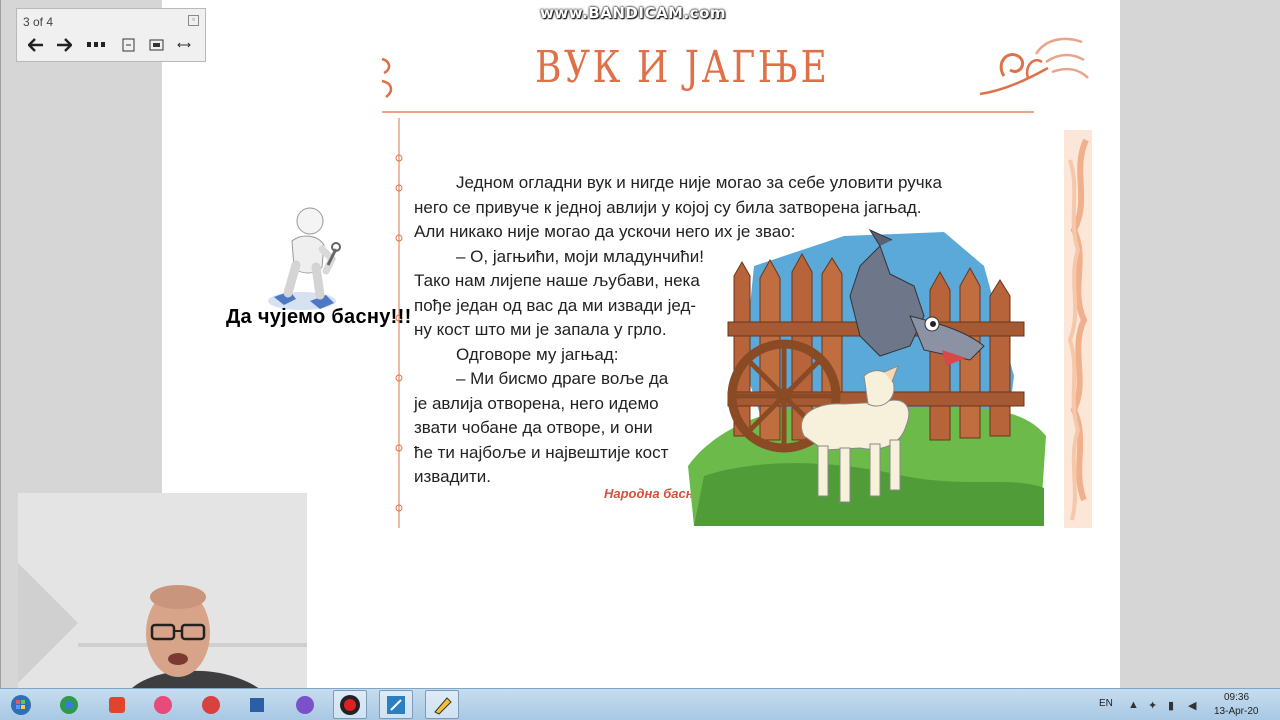 The height and width of the screenshot is (720, 1280). Describe the element at coordinates (1236, 711) in the screenshot. I see `clock-date: 13-Apr-20` at that location.